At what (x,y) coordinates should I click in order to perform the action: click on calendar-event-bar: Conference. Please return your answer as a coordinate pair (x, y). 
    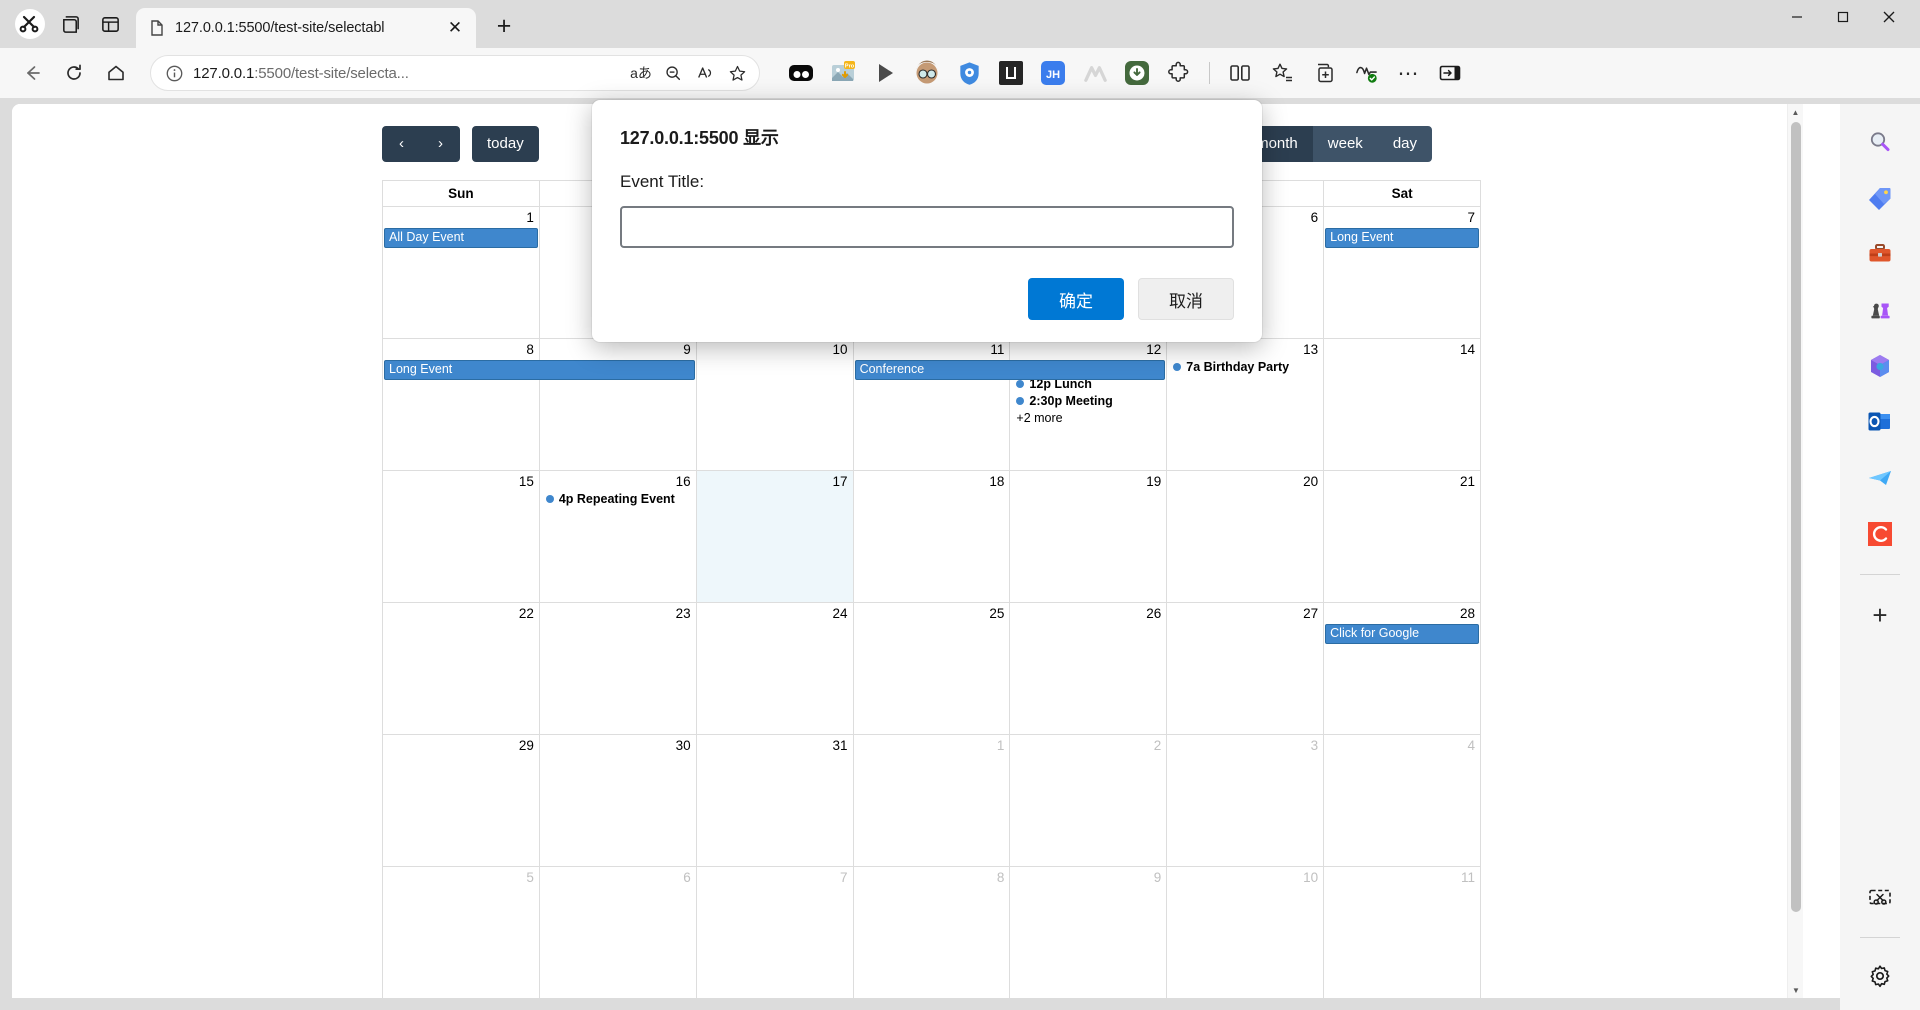
    Looking at the image, I should click on (1010, 370).